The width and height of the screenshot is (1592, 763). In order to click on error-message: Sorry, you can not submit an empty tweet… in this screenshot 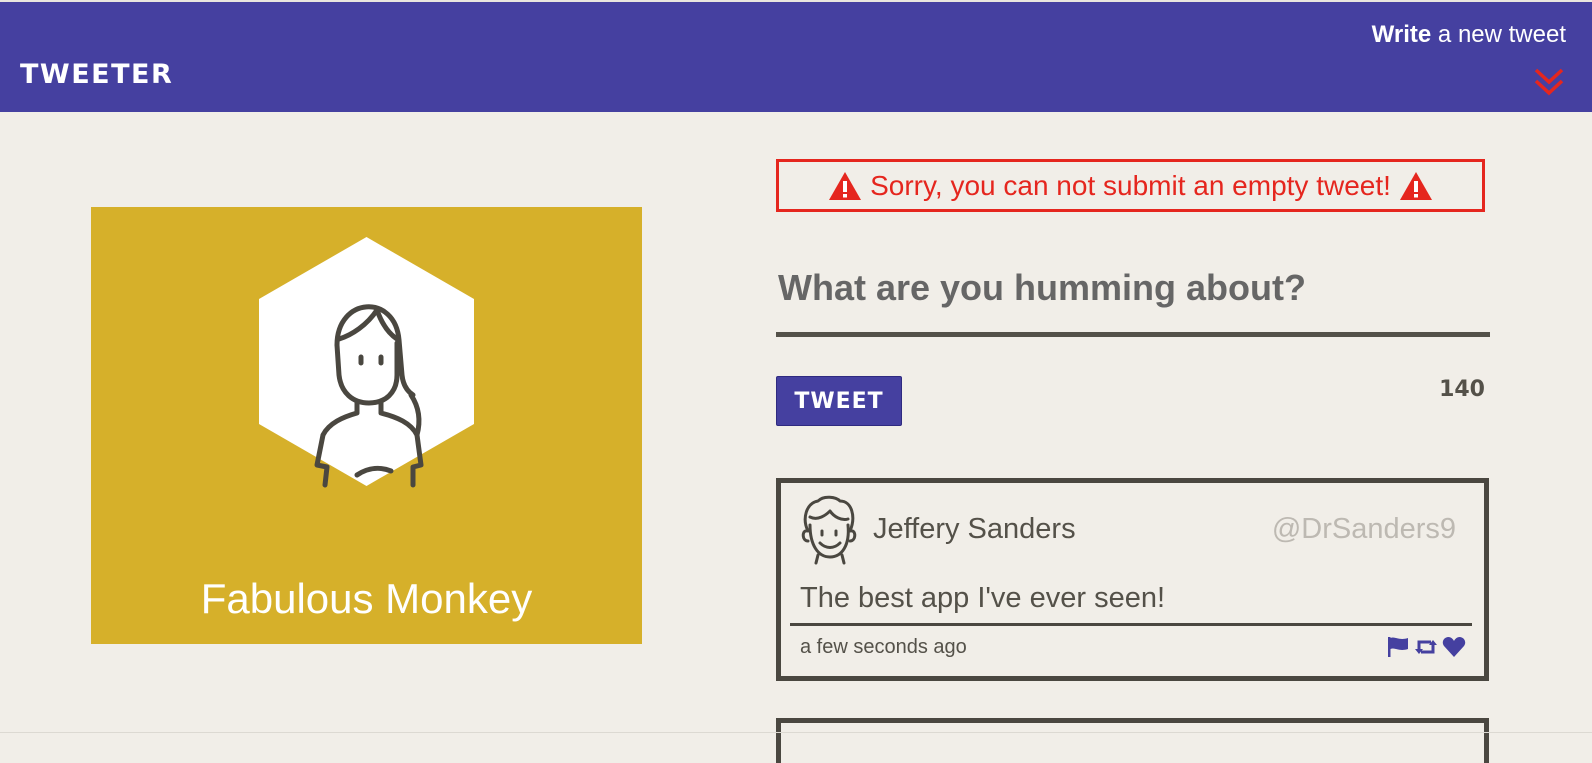, I will do `click(1130, 185)`.